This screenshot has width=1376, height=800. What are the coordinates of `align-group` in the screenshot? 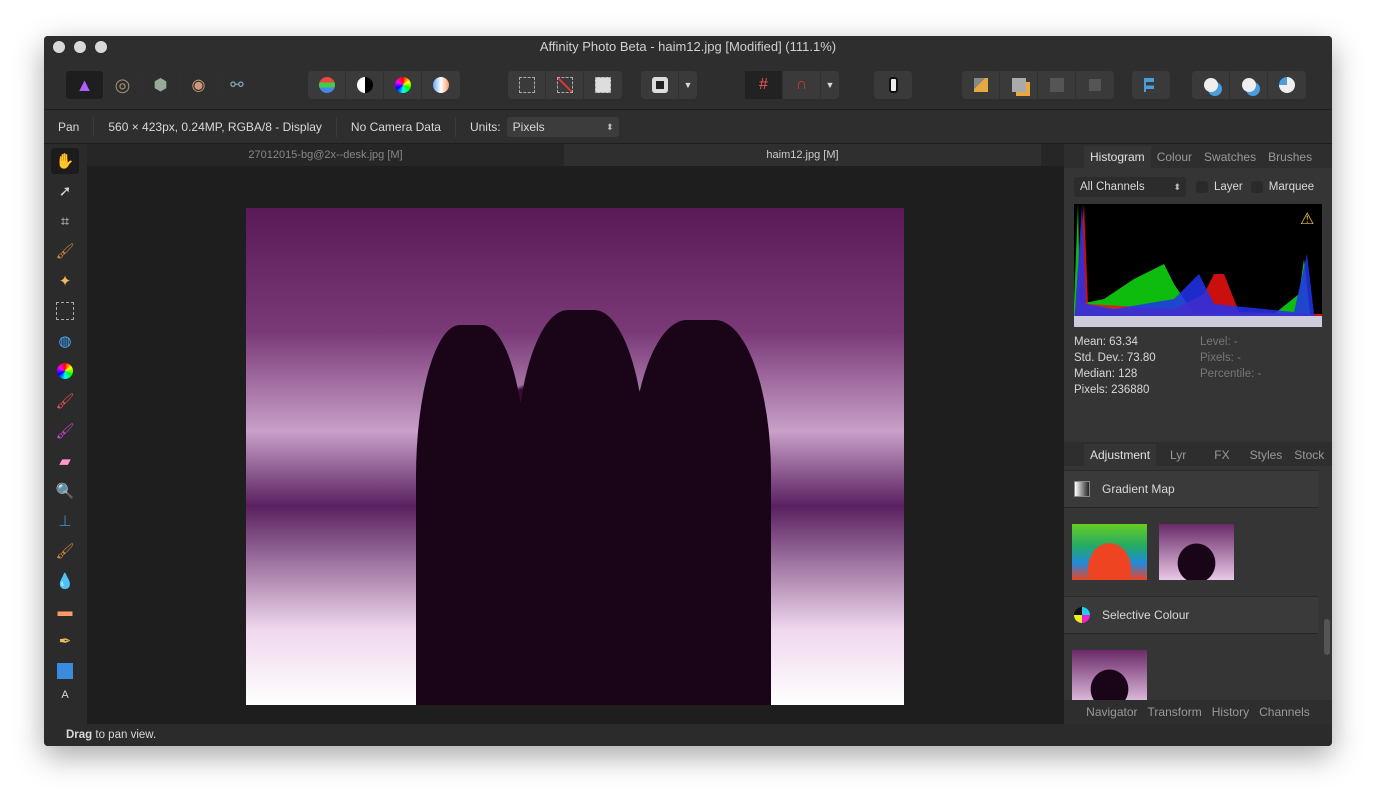 It's located at (1151, 85).